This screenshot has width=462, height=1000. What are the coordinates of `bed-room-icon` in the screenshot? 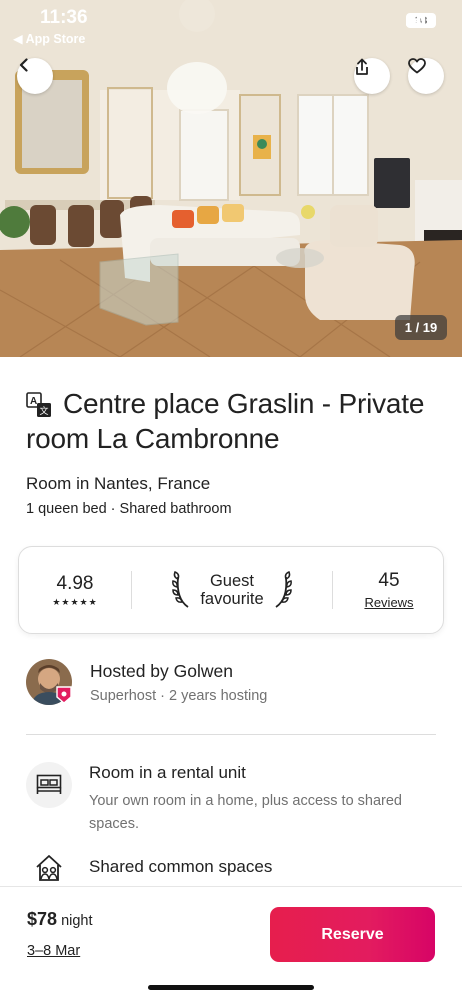 It's located at (49, 784).